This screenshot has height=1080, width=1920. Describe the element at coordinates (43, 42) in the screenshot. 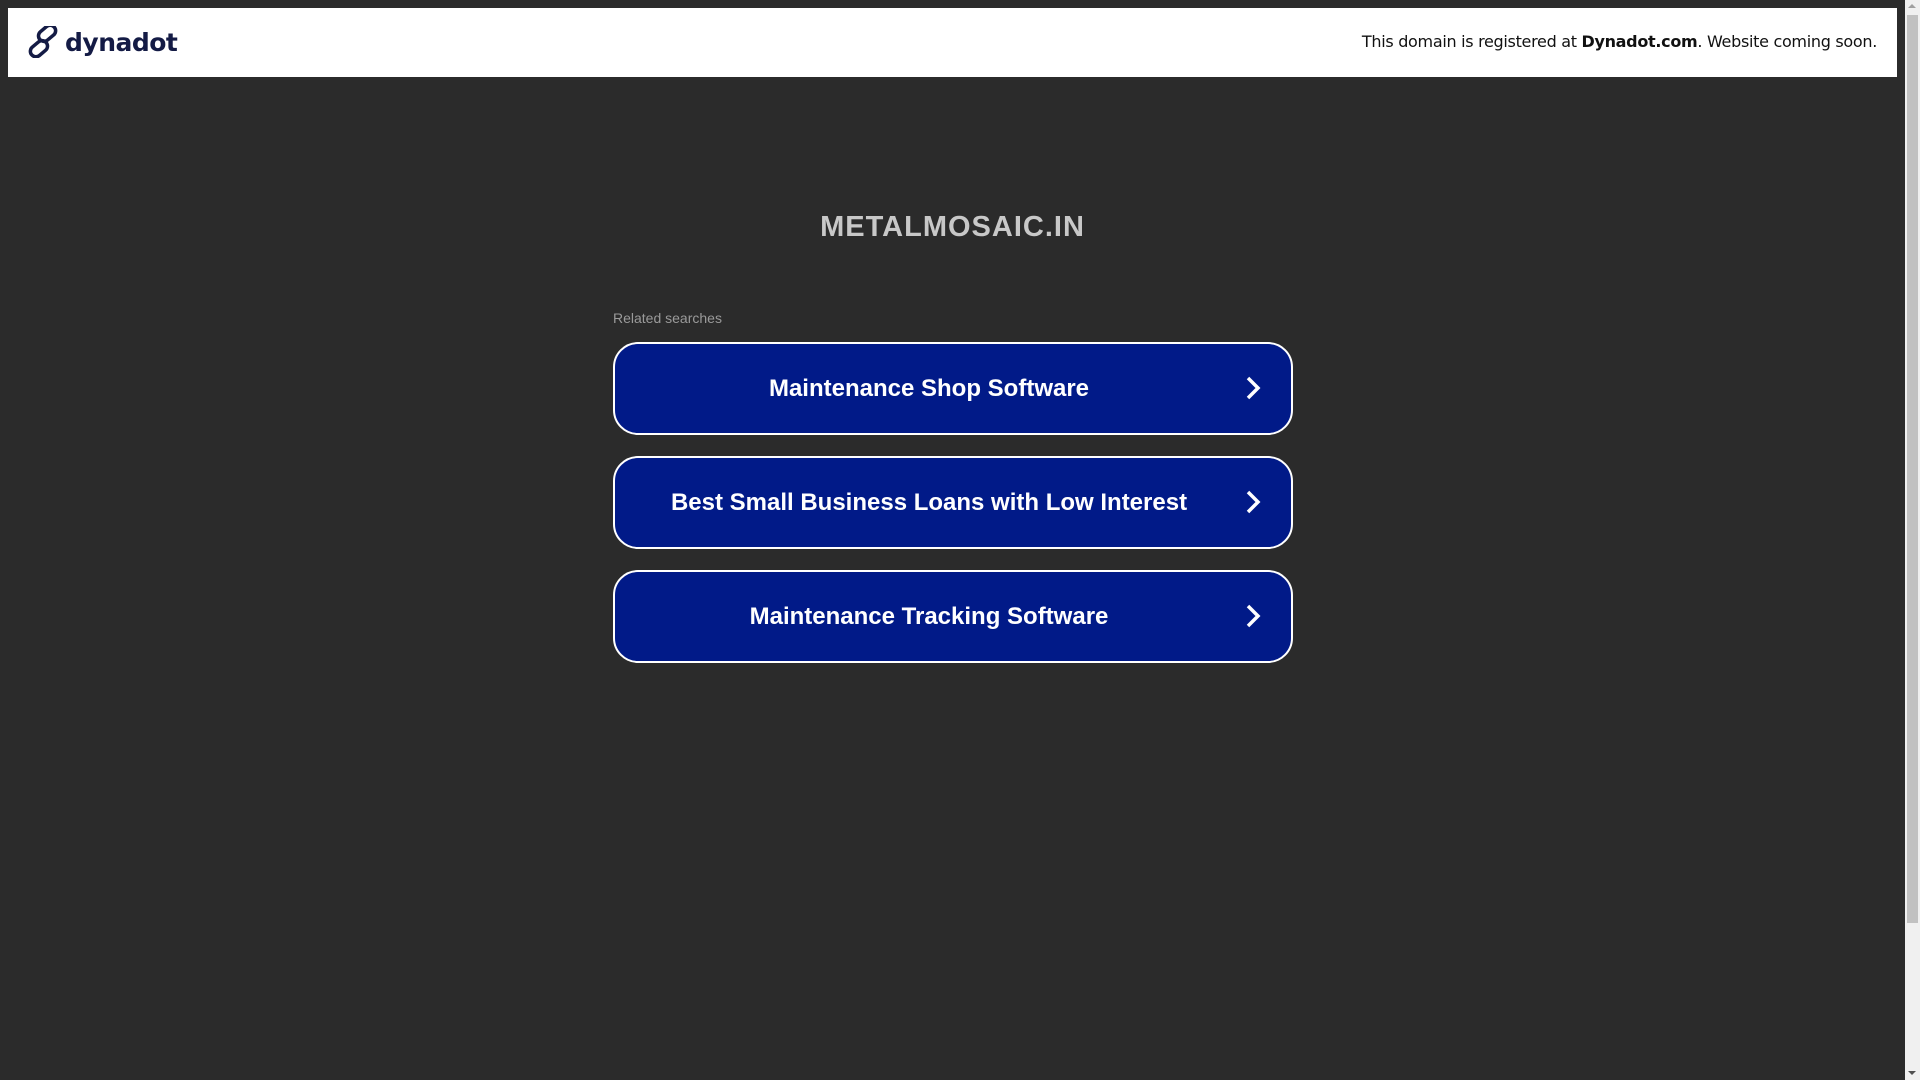

I see `chain-link-icon` at that location.